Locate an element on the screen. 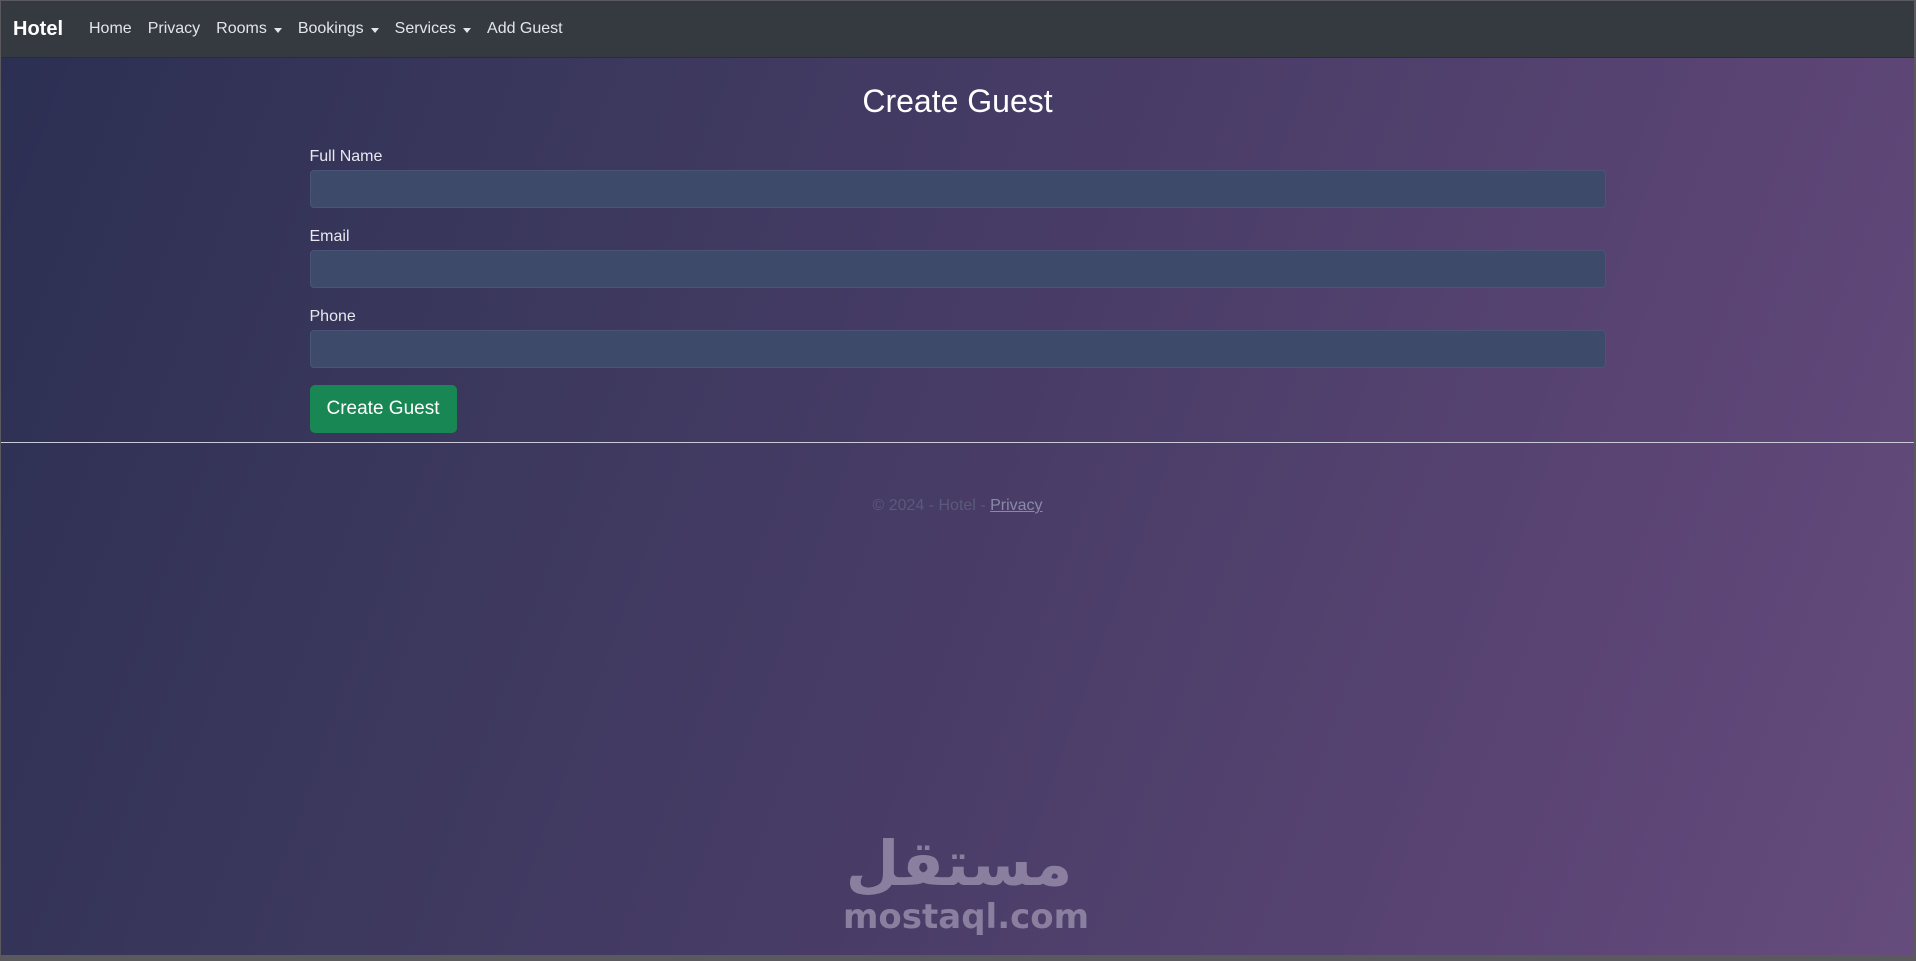 The height and width of the screenshot is (961, 1916). footer-copyright: © 2024 - Hotel - is located at coordinates (931, 505).